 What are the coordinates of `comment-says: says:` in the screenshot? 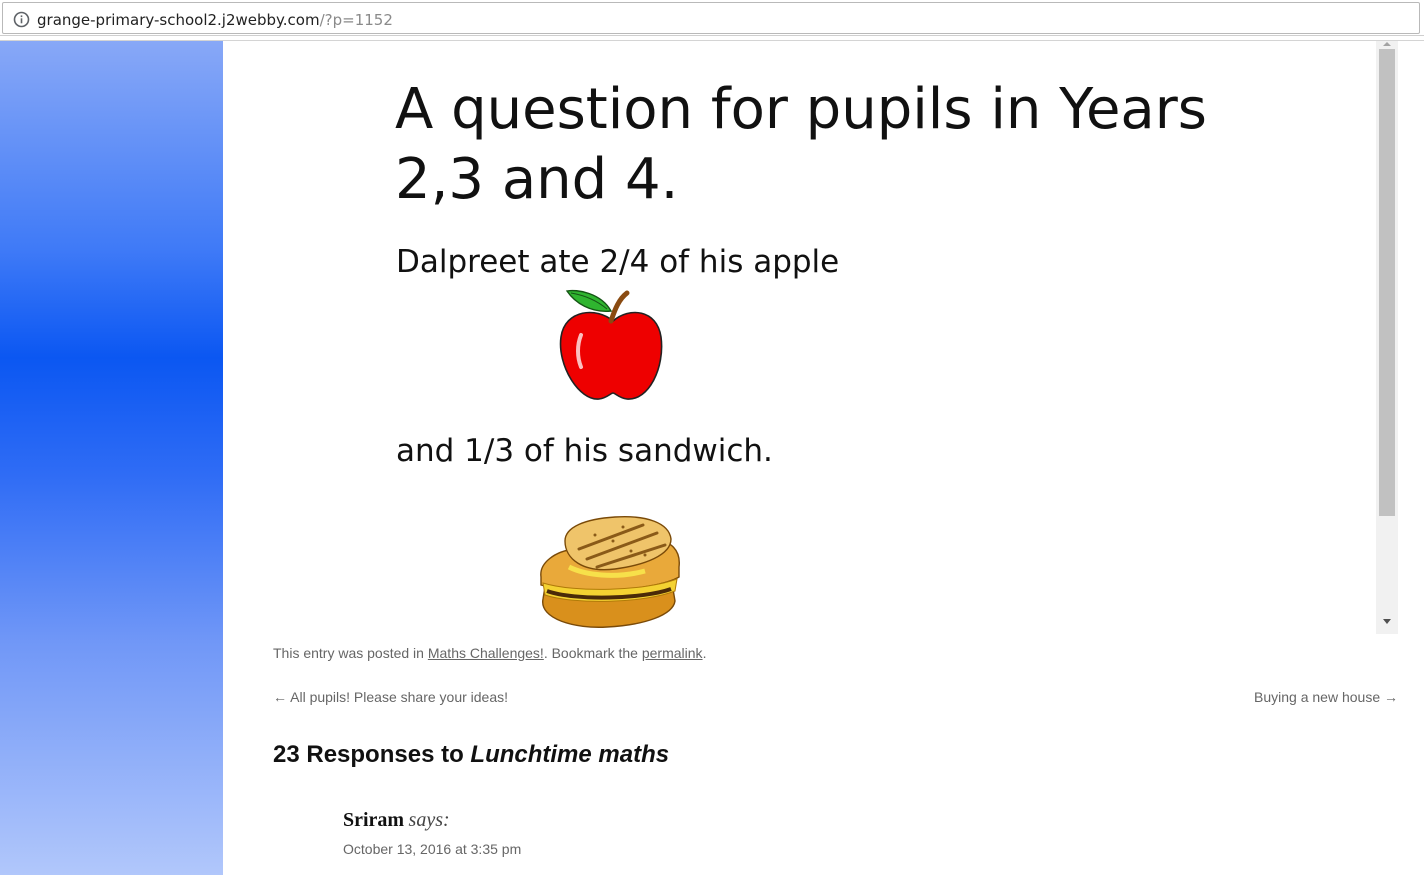 It's located at (429, 820).